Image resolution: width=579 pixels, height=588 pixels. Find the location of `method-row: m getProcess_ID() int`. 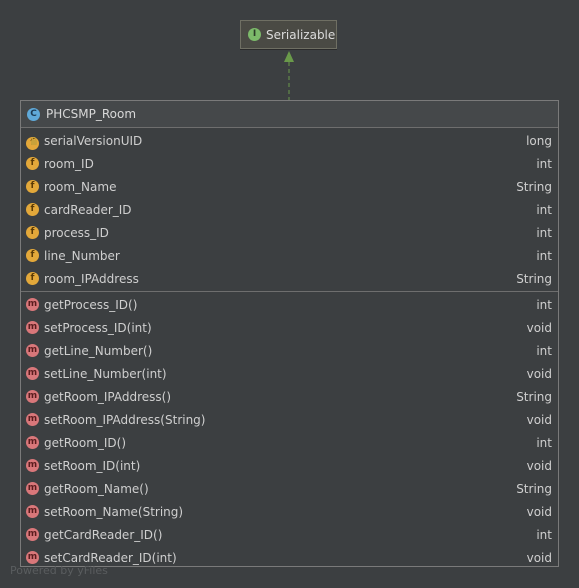

method-row: m getProcess_ID() int is located at coordinates (289, 304).